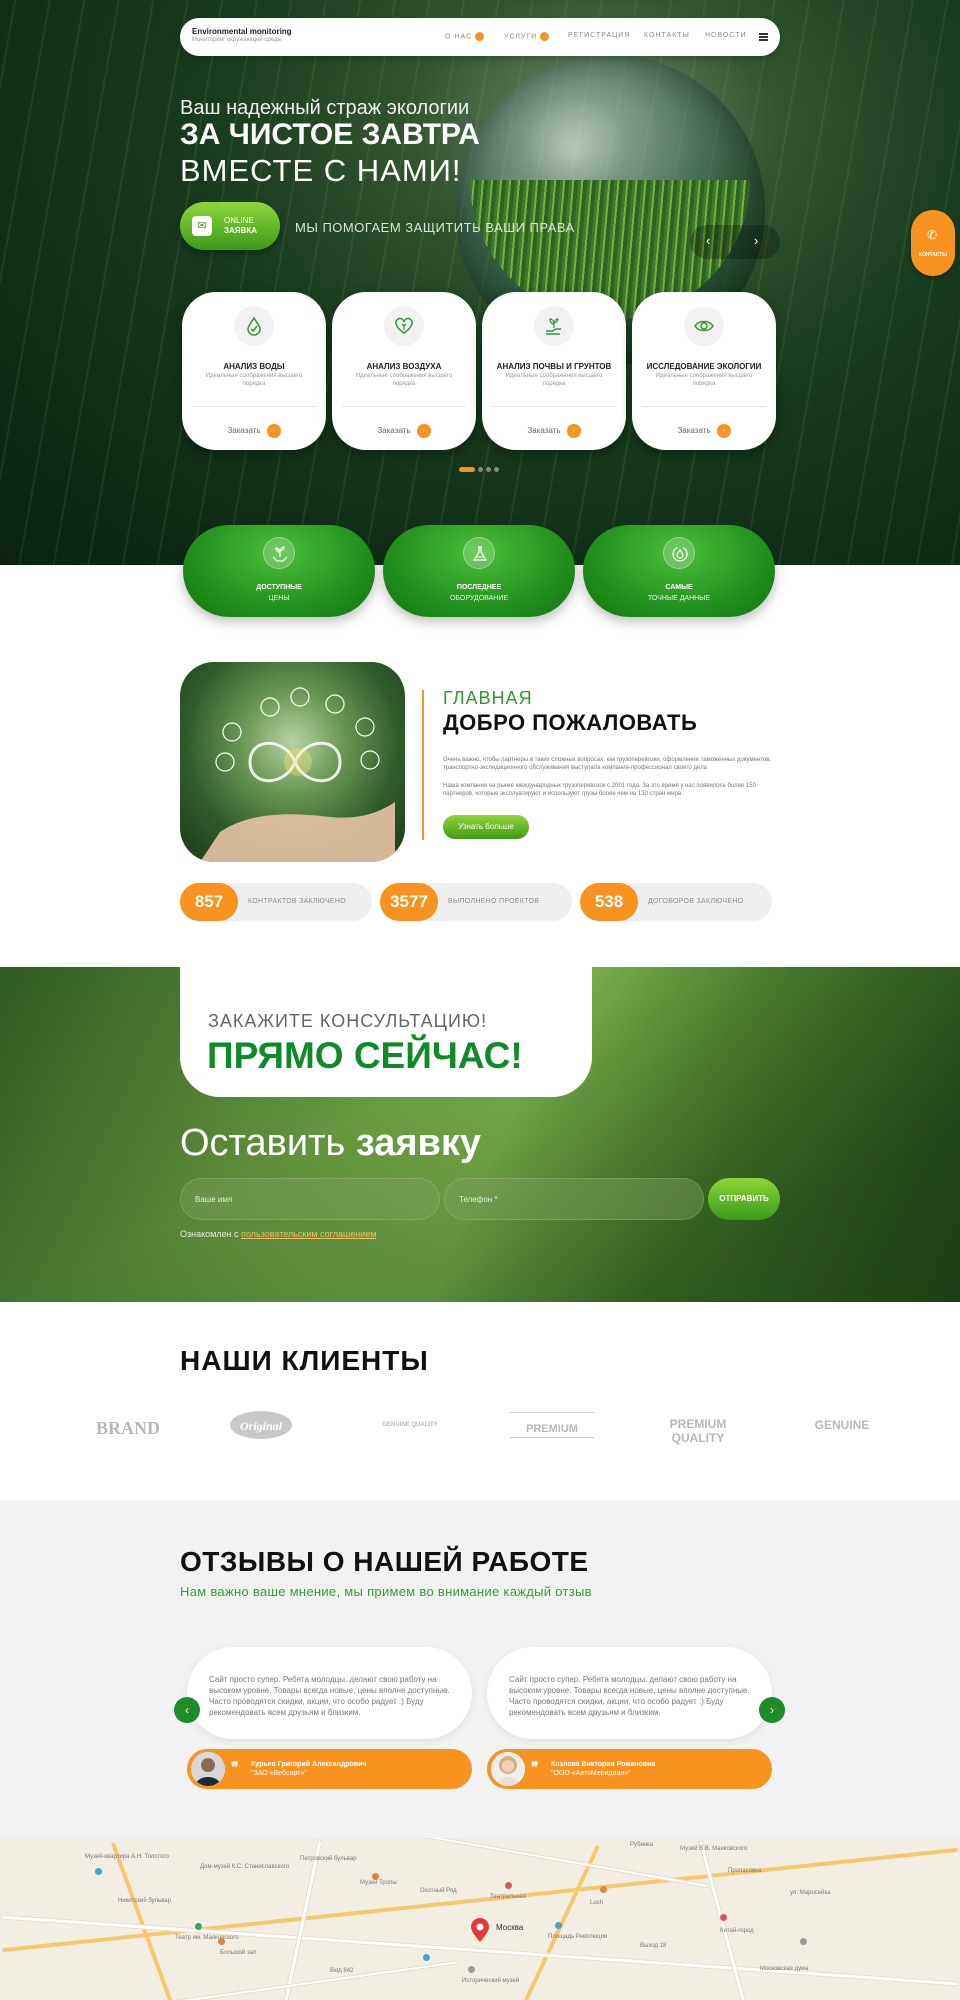 The width and height of the screenshot is (960, 2000). I want to click on map-pin-icon, so click(480, 1930).